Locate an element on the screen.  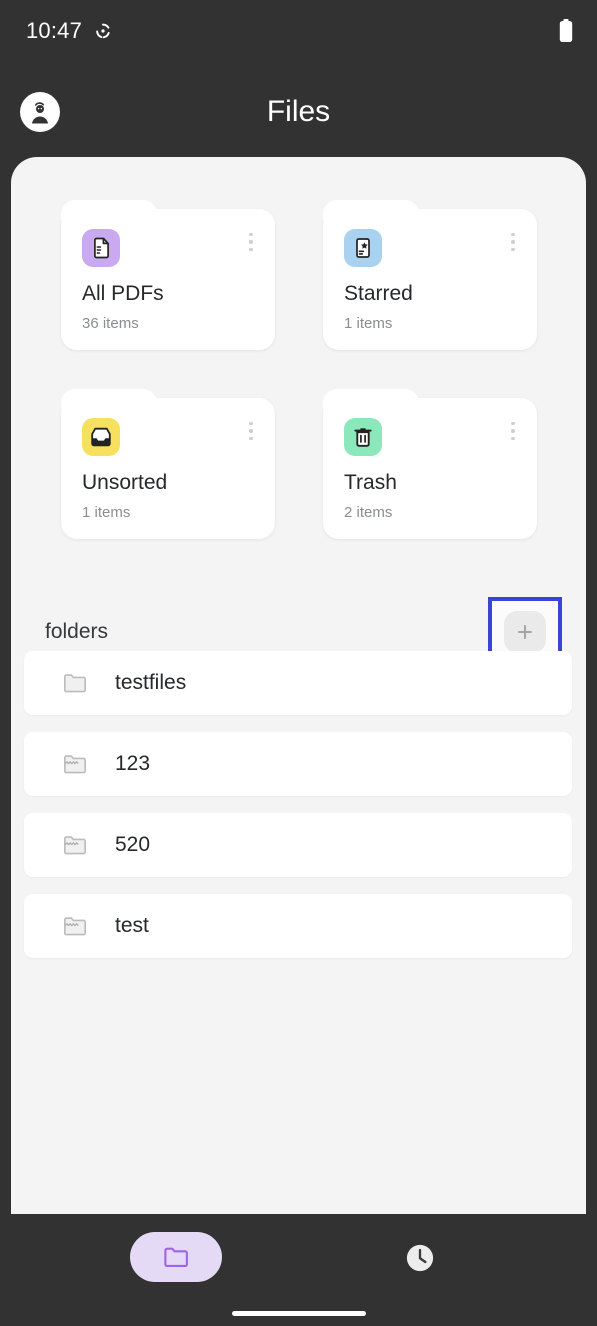
category-title: All PDFs is located at coordinates (123, 293).